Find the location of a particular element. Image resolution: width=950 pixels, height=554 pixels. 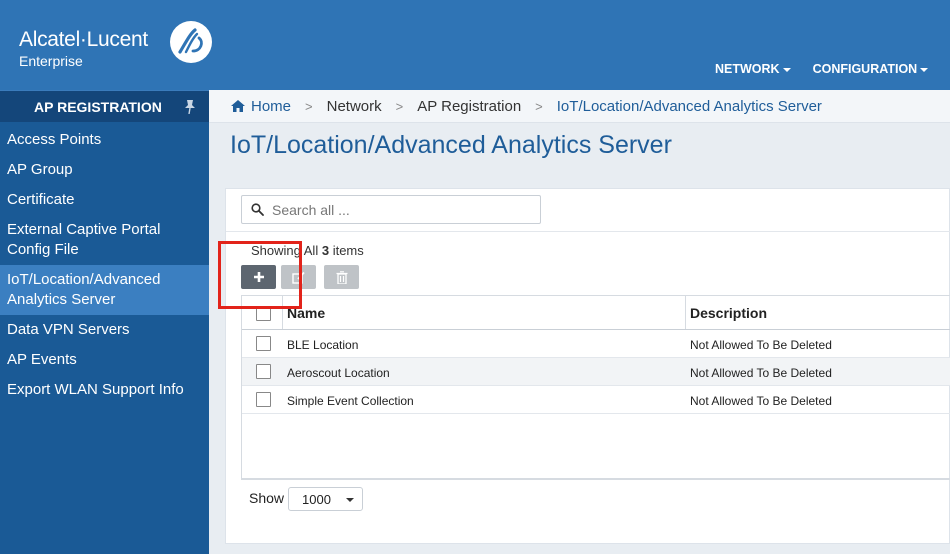

page-size-select: 1000 is located at coordinates (325, 499).